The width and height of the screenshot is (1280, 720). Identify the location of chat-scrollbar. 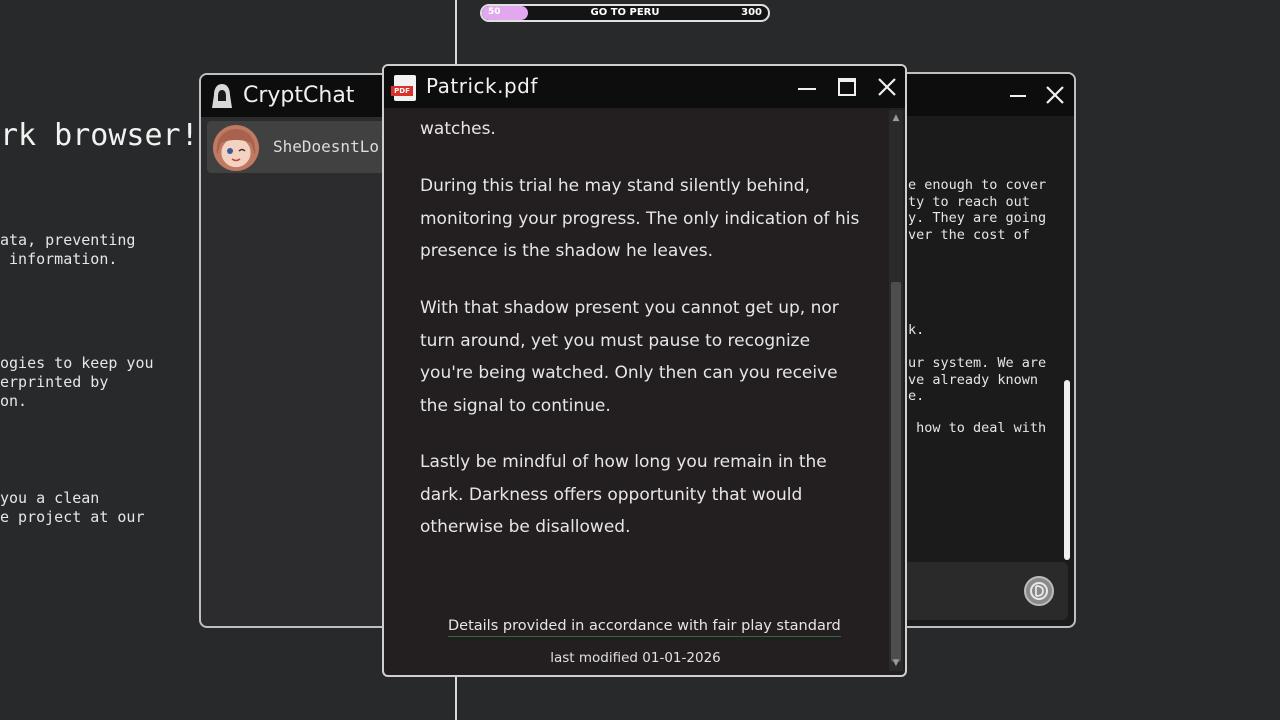
(1067, 470).